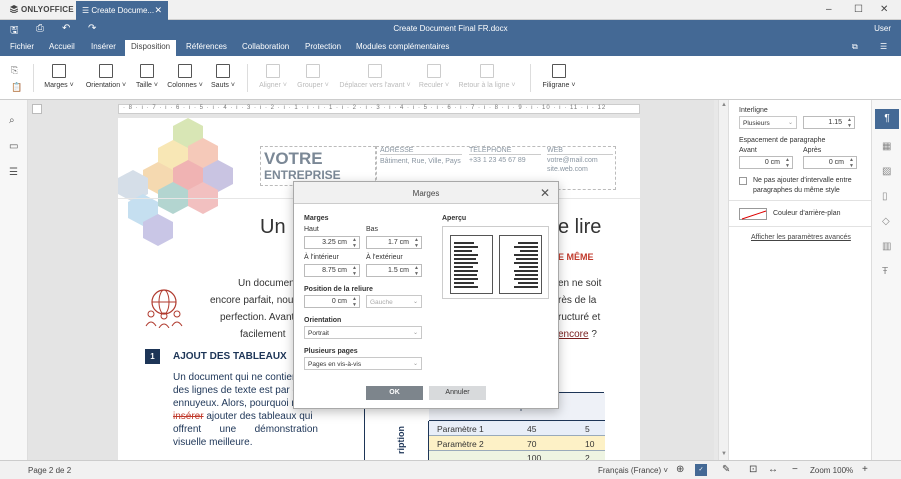 Image resolution: width=901 pixels, height=479 pixels. Describe the element at coordinates (884, 9) in the screenshot. I see `close-button: ✕` at that location.